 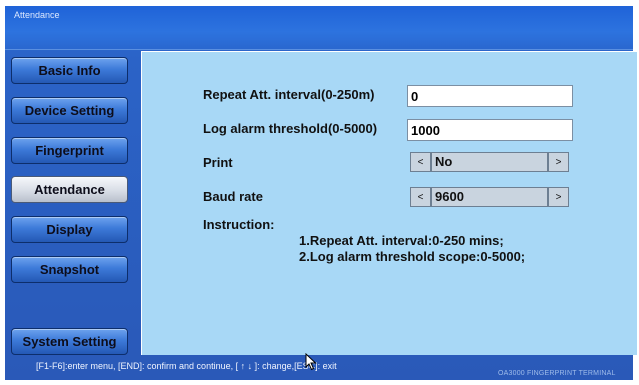 I want to click on print-prev-button: <, so click(x=420, y=162).